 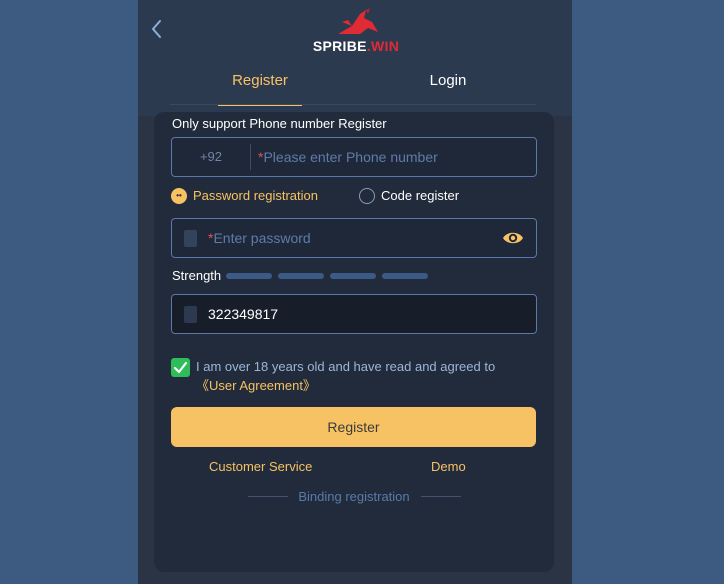 What do you see at coordinates (441, 496) in the screenshot?
I see `divider-line` at bounding box center [441, 496].